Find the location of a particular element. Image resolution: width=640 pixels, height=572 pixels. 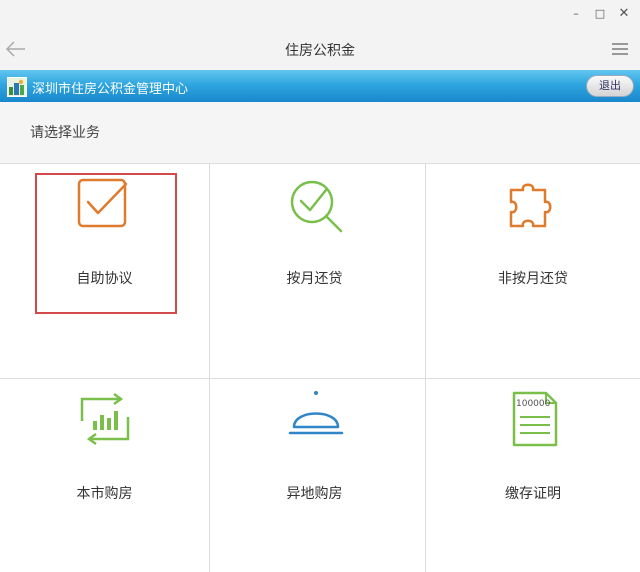

page-title: 住房公积金 is located at coordinates (320, 51).